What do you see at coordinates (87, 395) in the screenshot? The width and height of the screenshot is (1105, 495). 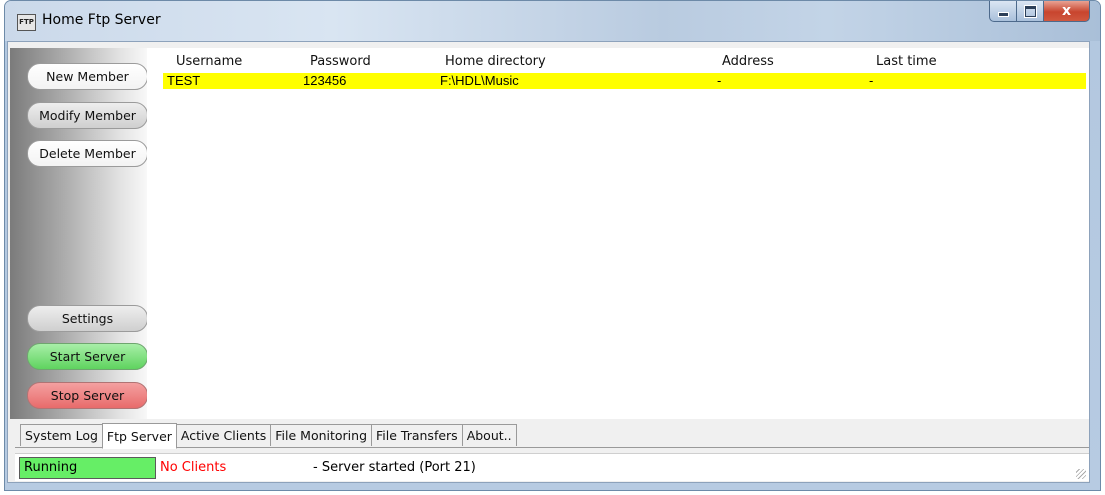 I see `stop-server-button: Stop Server` at bounding box center [87, 395].